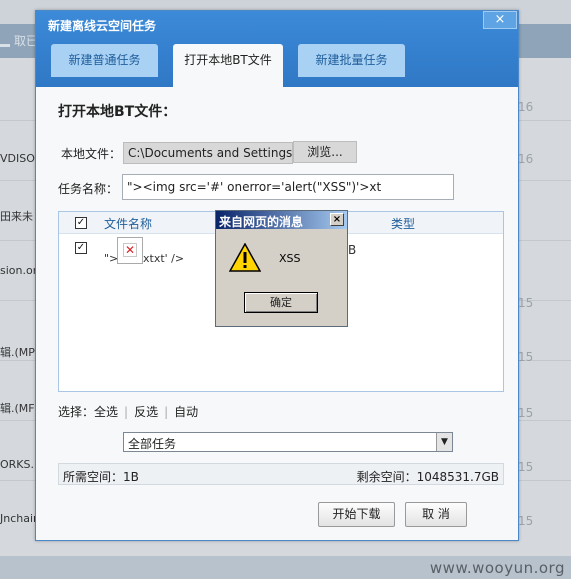 This screenshot has height=579, width=571. Describe the element at coordinates (101, 477) in the screenshot. I see `space-needed: 所需空间：1B` at that location.